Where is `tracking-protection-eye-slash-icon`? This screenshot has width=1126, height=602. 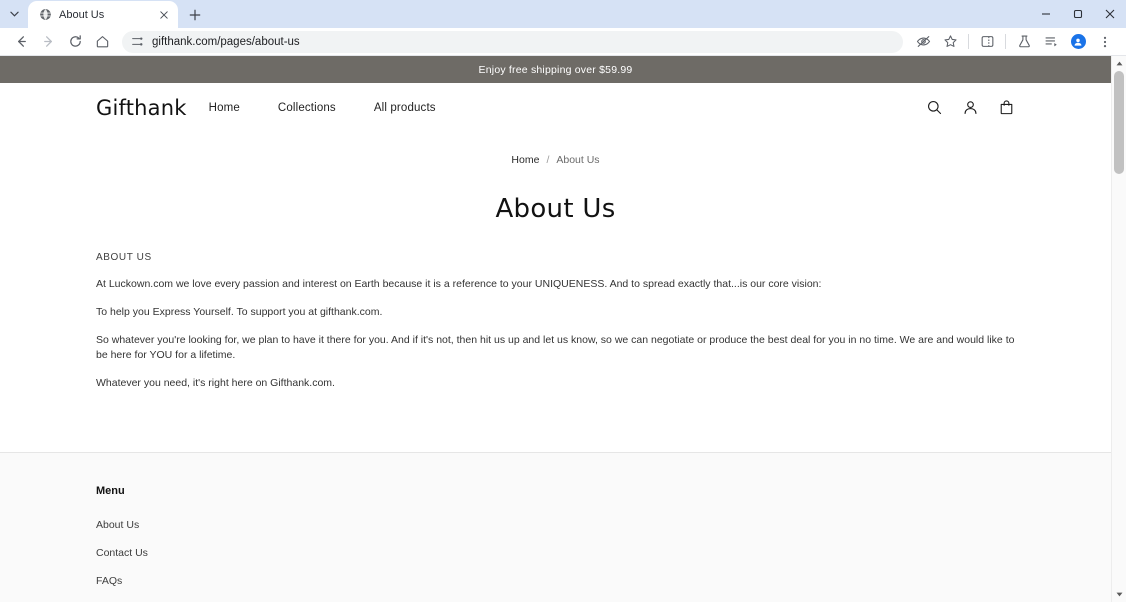
tracking-protection-eye-slash-icon is located at coordinates (923, 42).